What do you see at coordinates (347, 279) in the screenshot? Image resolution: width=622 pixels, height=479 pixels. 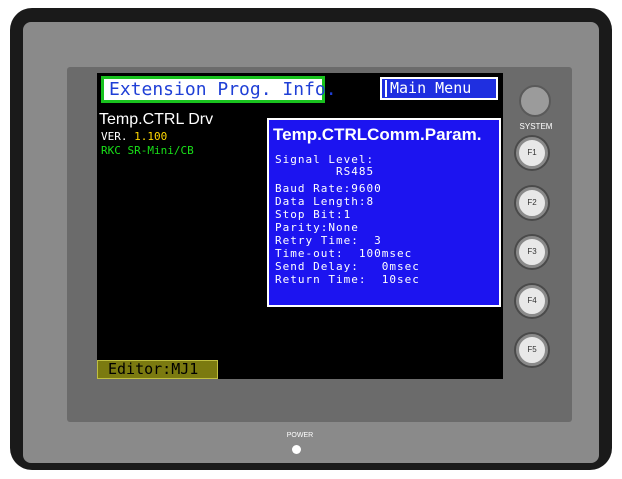 I see `param-return-time: Return Time: 10sec` at bounding box center [347, 279].